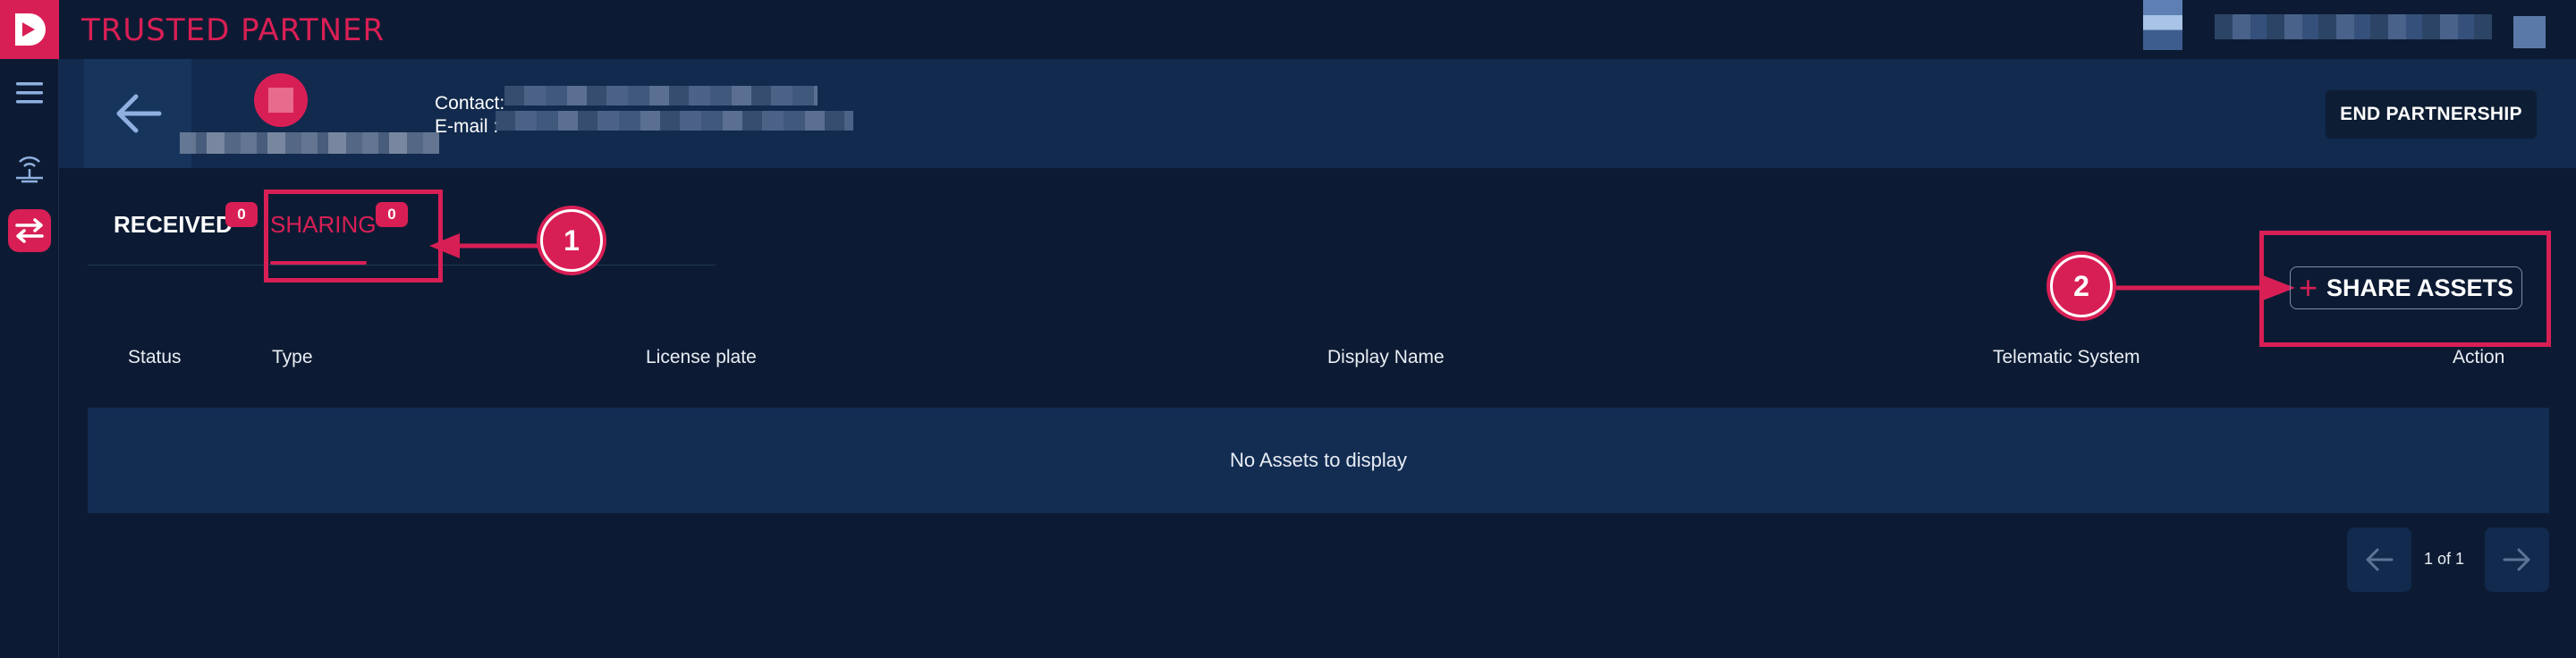 The image size is (2576, 658). I want to click on back-button, so click(137, 113).